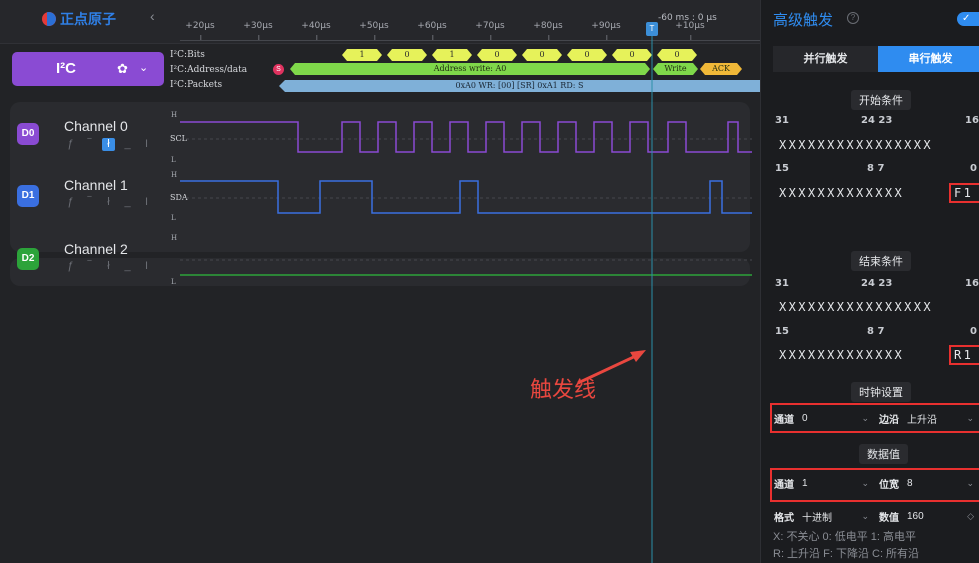  I want to click on row-label-packets: I²C:Packets, so click(196, 85).